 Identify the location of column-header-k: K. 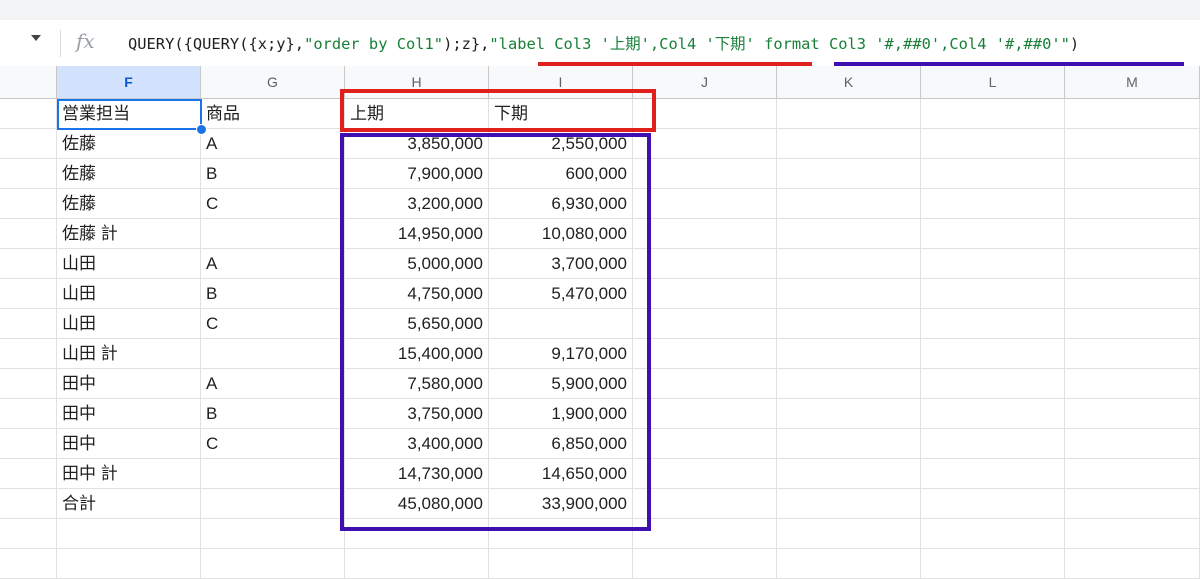
(849, 82).